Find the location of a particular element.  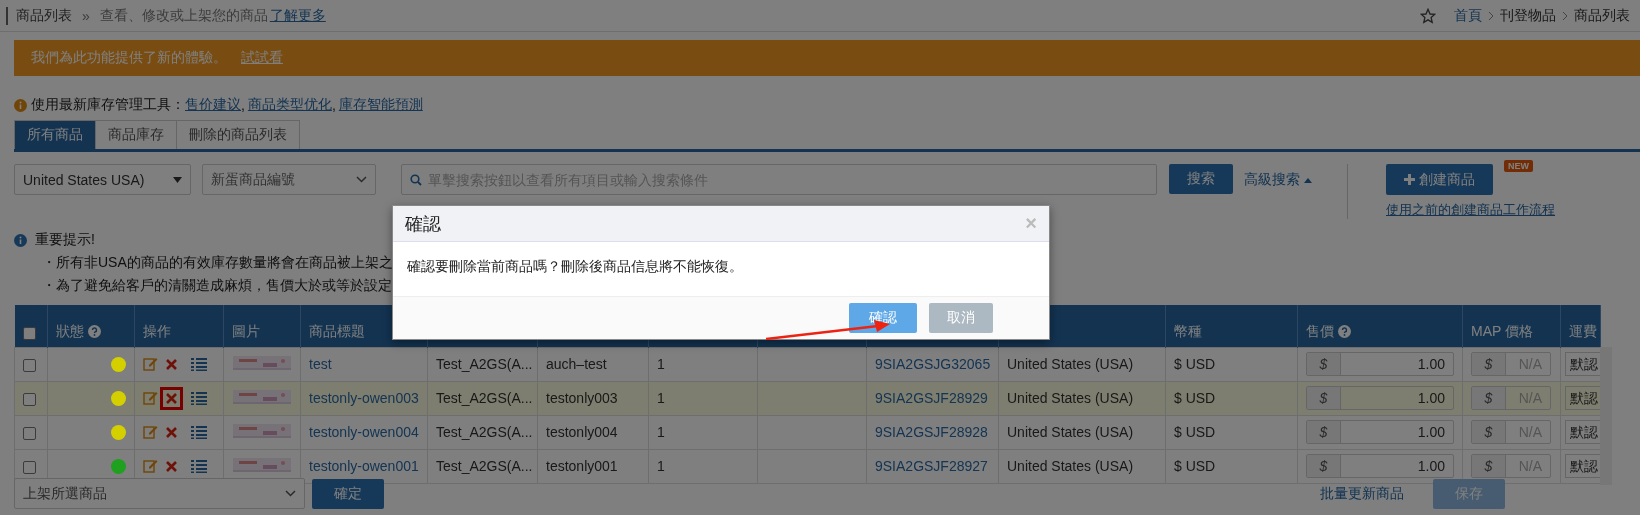

tools-label: 使用最新庫存管理工具： is located at coordinates (108, 105).